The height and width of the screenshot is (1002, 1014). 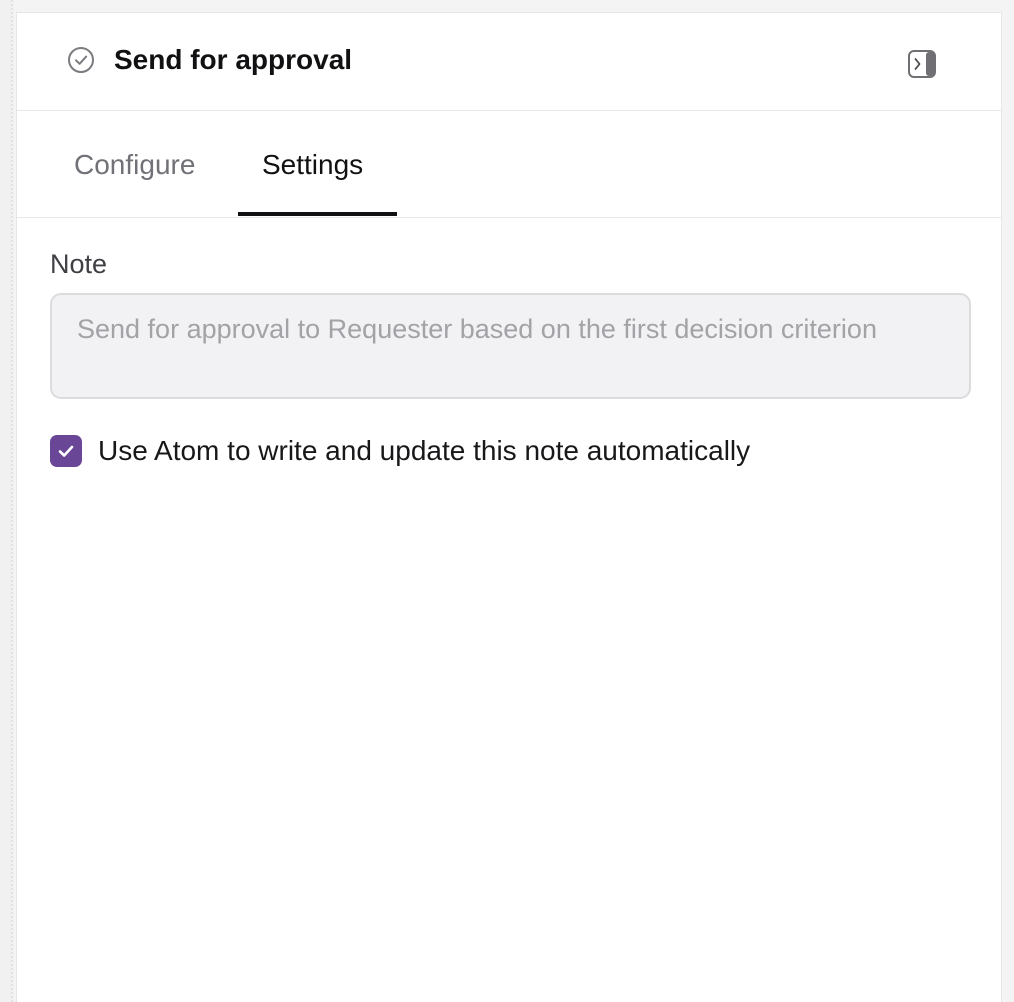 I want to click on panel-collapse-icon, so click(x=922, y=64).